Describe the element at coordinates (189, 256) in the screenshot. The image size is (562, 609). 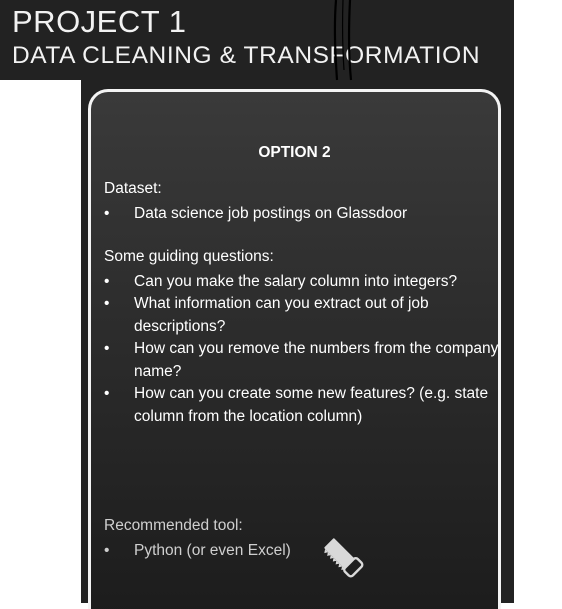
I see `questions-label: Some guiding questions:` at that location.